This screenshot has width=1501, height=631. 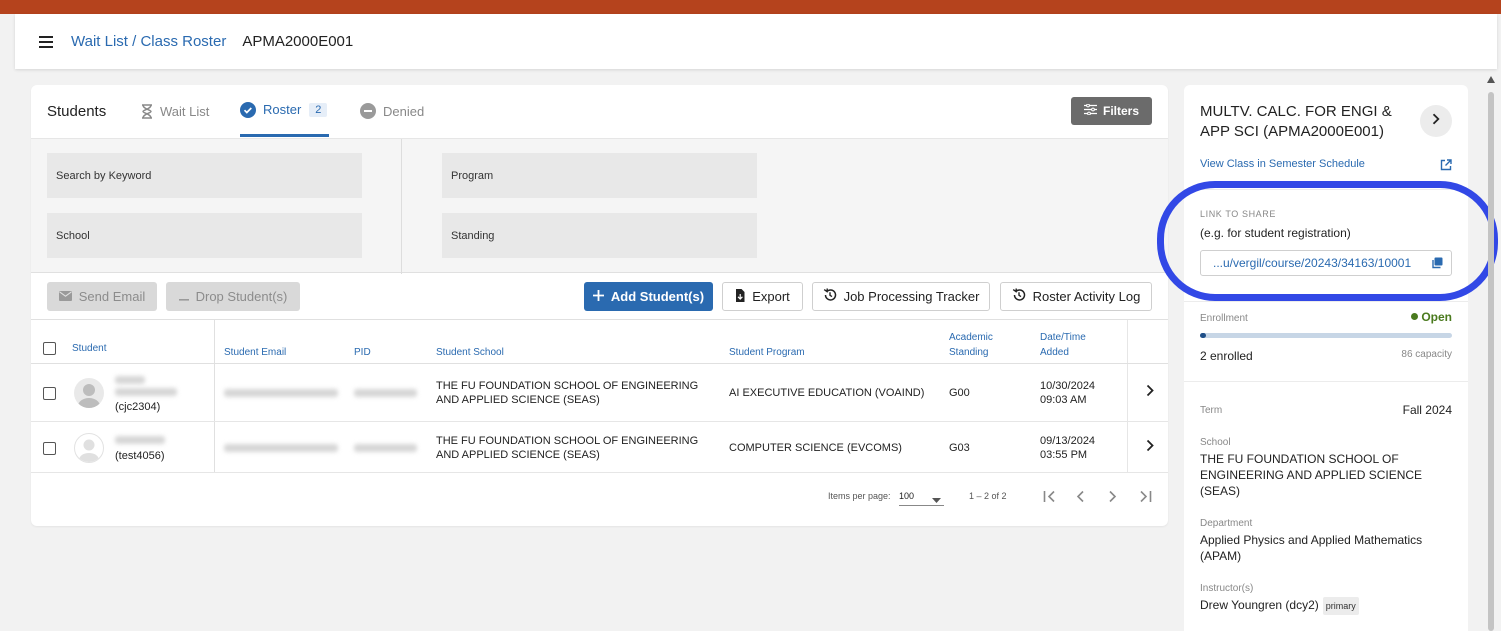 What do you see at coordinates (241, 296) in the screenshot?
I see `drop-students-label: Drop Student(s)` at bounding box center [241, 296].